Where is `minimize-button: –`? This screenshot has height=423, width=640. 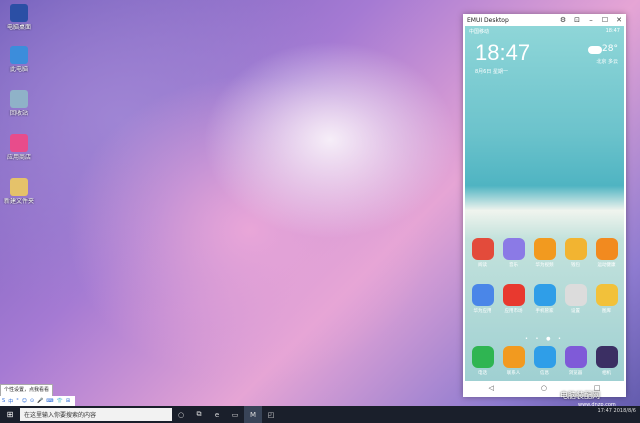
minimize-button: – is located at coordinates (591, 20).